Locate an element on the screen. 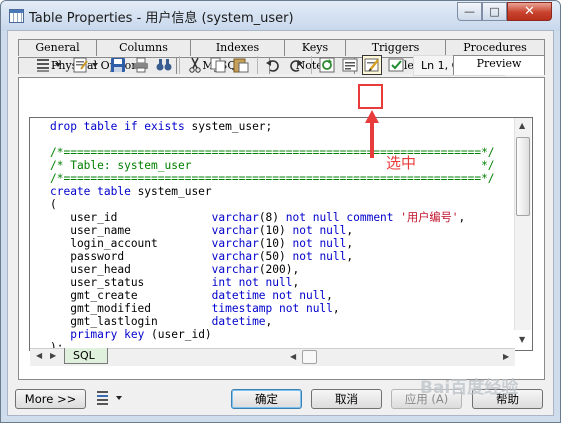 Image resolution: width=561 pixels, height=423 pixels. code-line: user_name varchar(10) not null, is located at coordinates (272, 230).